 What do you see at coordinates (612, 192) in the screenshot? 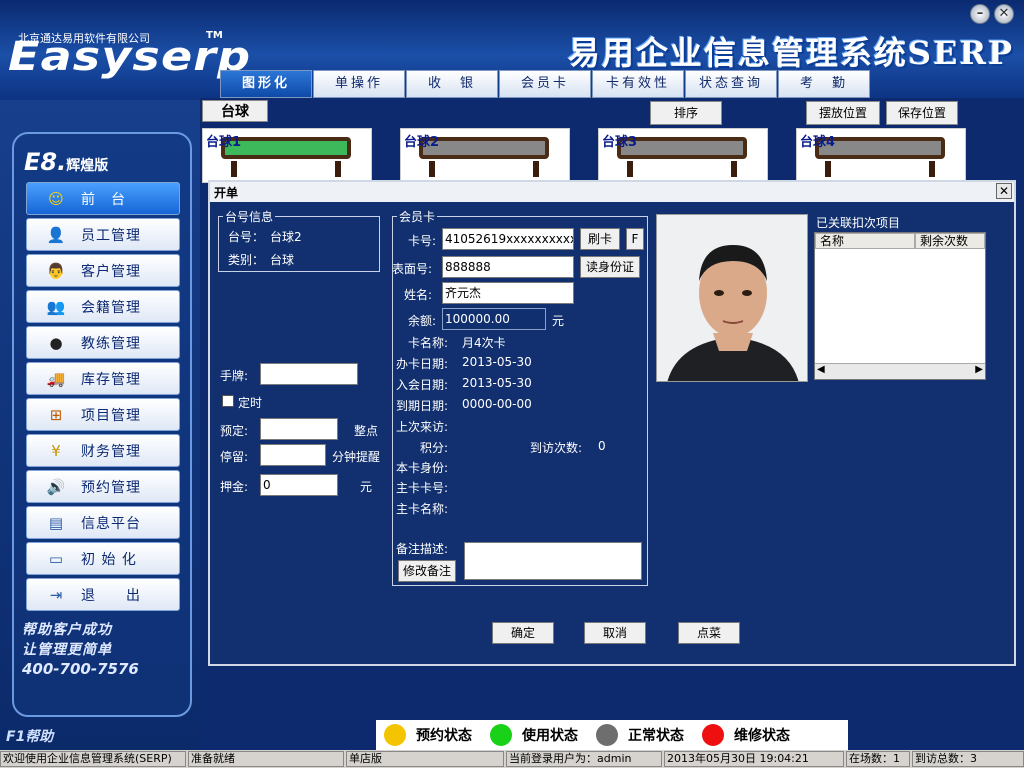
I see `dialog-titlebar: 开单 ✕` at bounding box center [612, 192].